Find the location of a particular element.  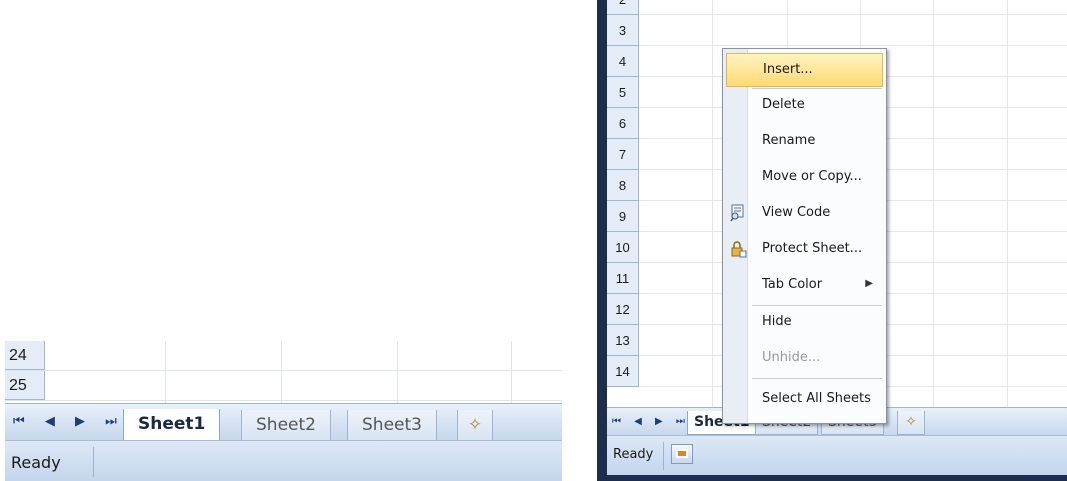

menu-item-hide: Hide is located at coordinates (804, 323).